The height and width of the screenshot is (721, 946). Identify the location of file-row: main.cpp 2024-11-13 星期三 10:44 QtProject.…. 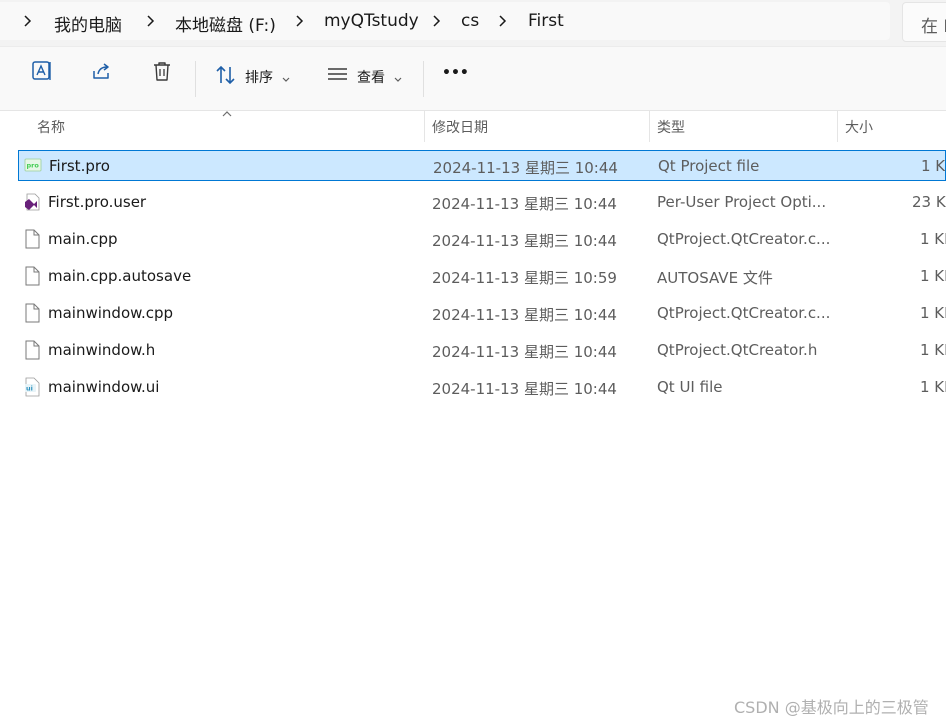
(482, 239).